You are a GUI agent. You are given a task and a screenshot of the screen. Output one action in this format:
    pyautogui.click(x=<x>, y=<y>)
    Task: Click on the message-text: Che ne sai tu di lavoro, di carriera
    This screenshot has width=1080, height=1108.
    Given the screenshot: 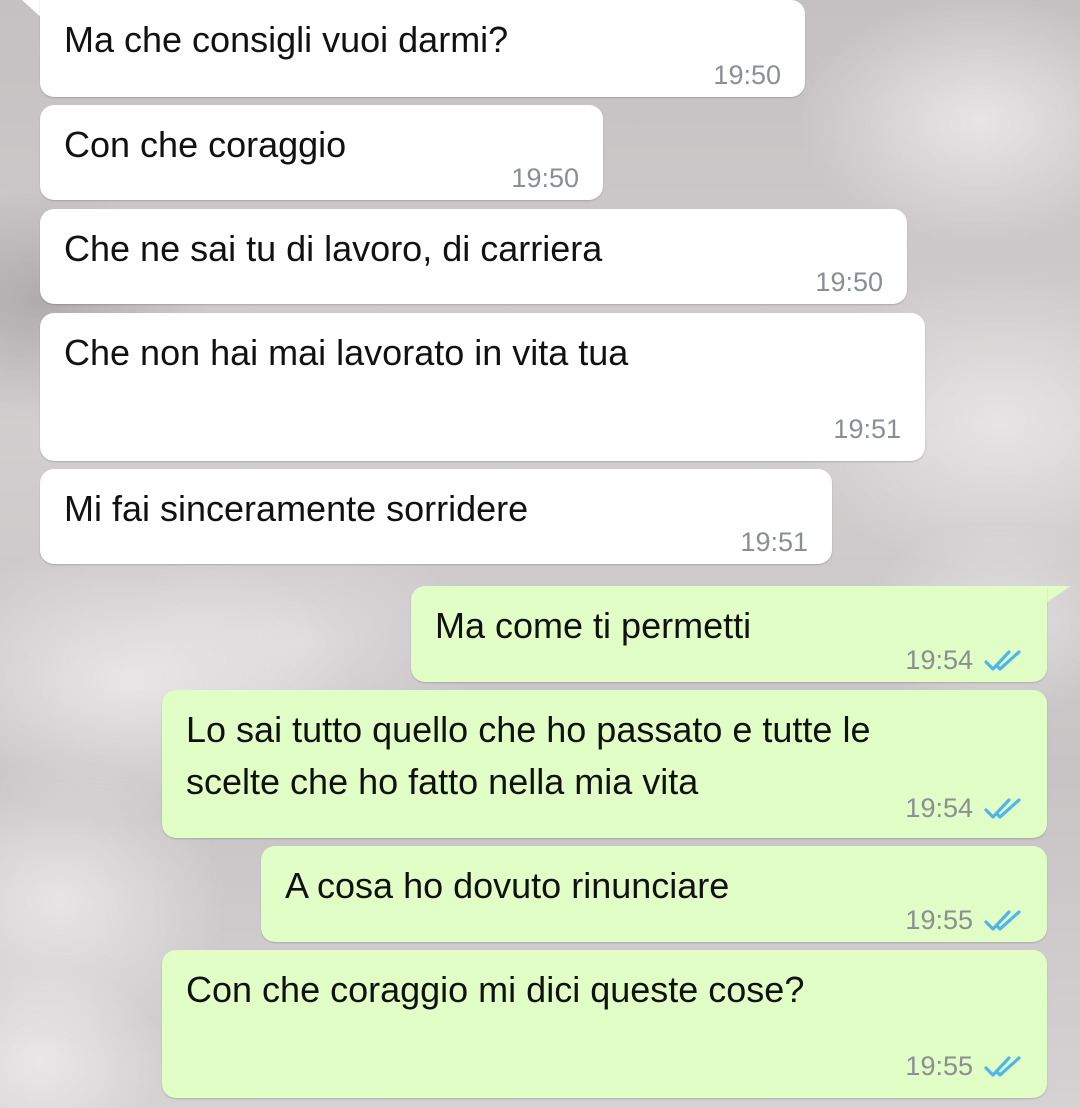 What is the action you would take?
    pyautogui.click(x=333, y=248)
    